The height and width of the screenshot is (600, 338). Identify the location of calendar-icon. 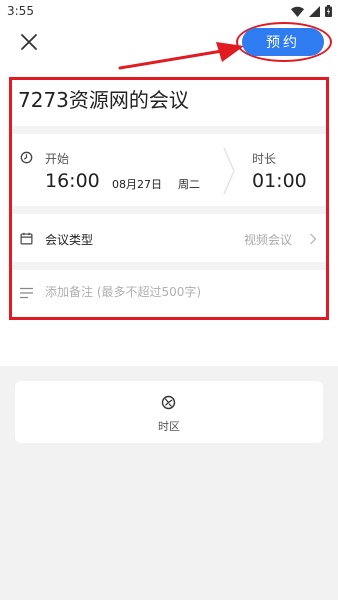
(26, 238).